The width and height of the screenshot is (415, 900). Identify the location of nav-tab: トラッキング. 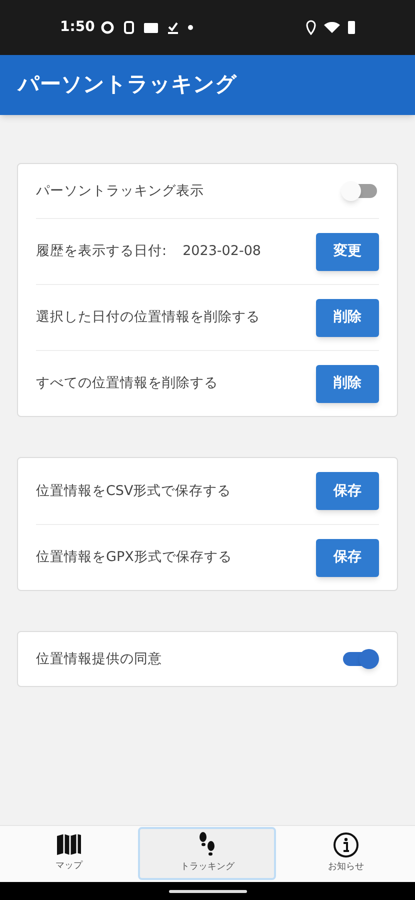
(207, 853).